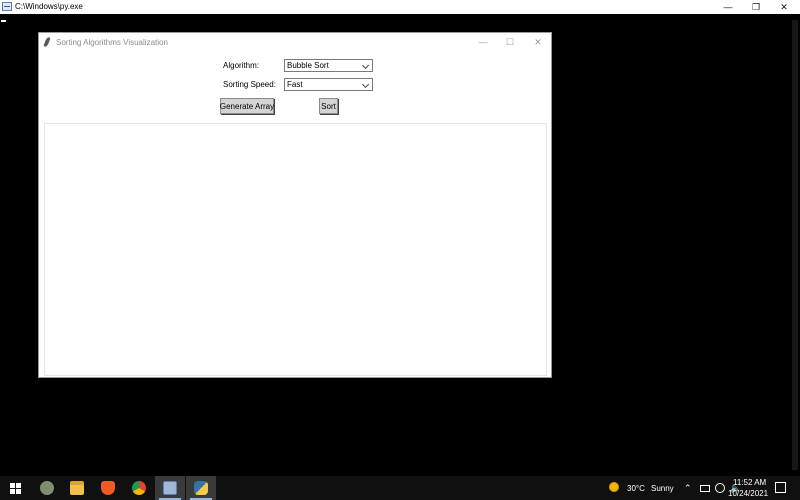 Image resolution: width=800 pixels, height=500 pixels. I want to click on network-globe-icon, so click(720, 488).